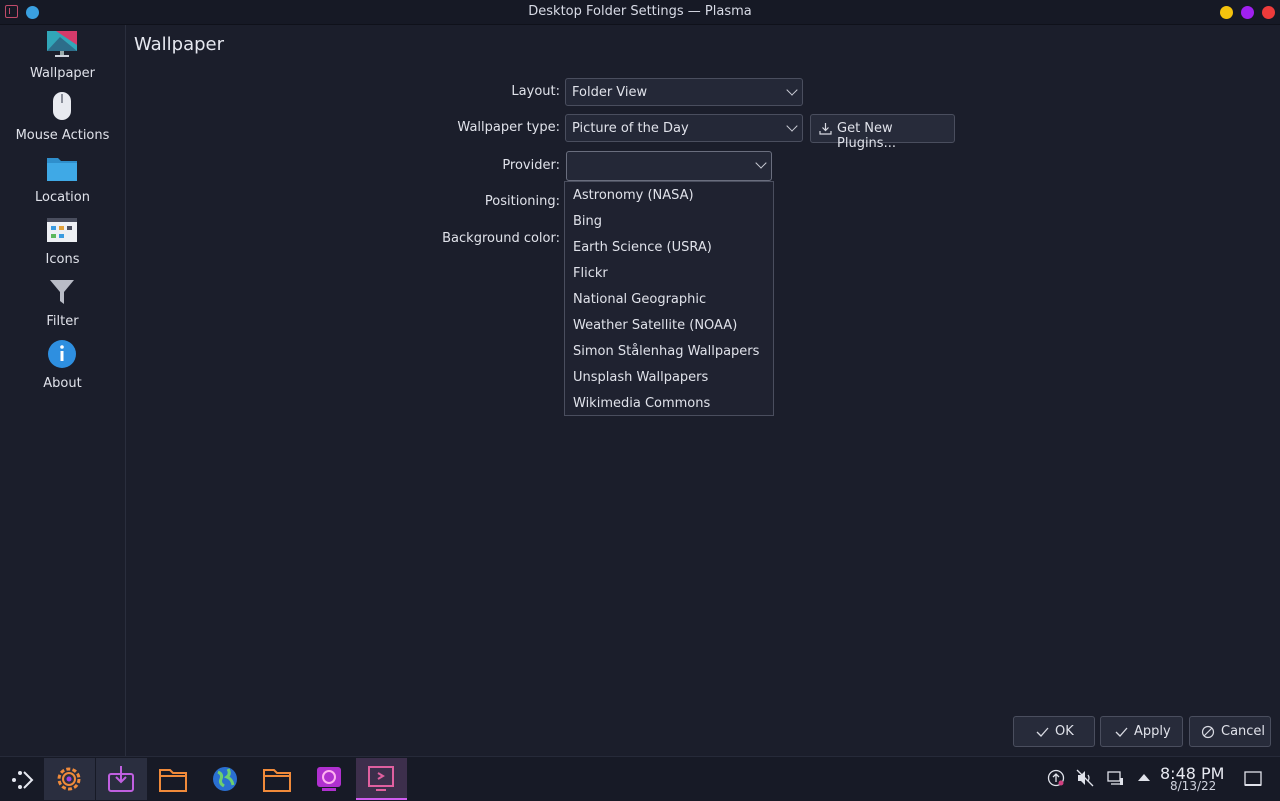 Image resolution: width=1280 pixels, height=801 pixels. I want to click on ok-button: OK, so click(1054, 731).